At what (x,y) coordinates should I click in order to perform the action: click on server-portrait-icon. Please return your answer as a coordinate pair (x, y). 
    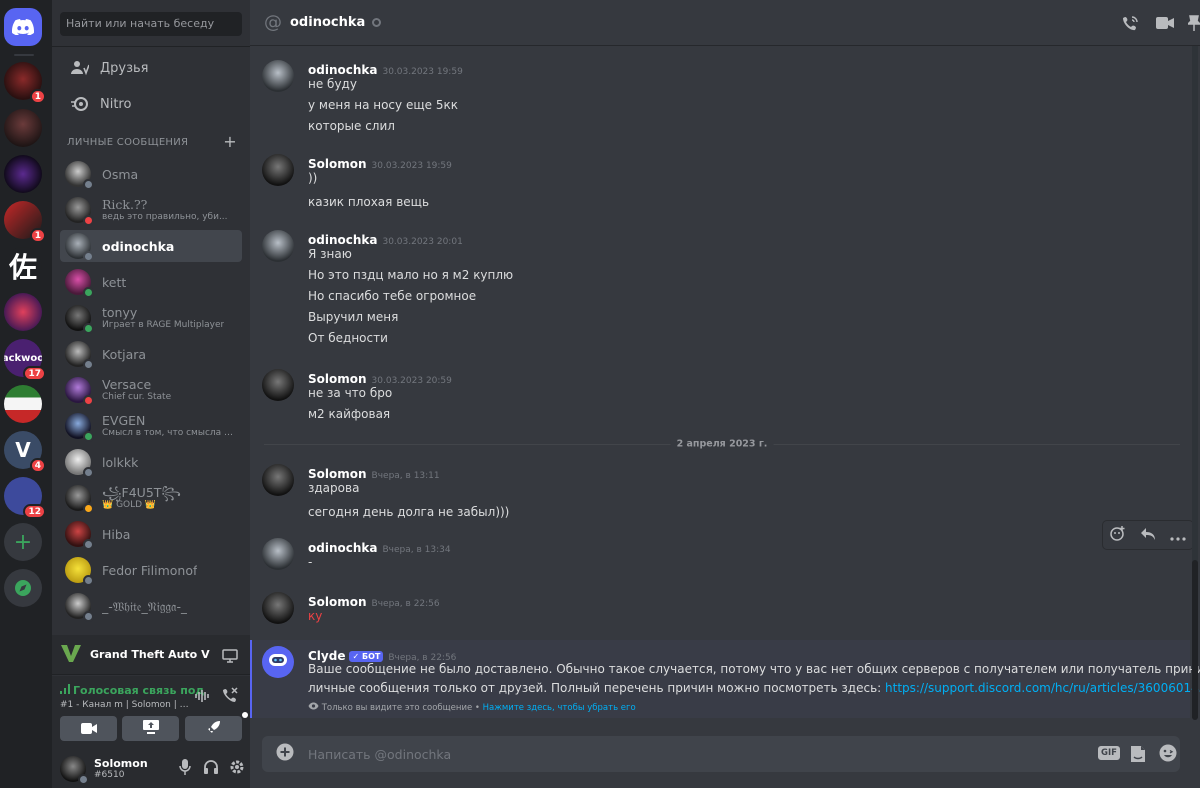
    Looking at the image, I should click on (23, 128).